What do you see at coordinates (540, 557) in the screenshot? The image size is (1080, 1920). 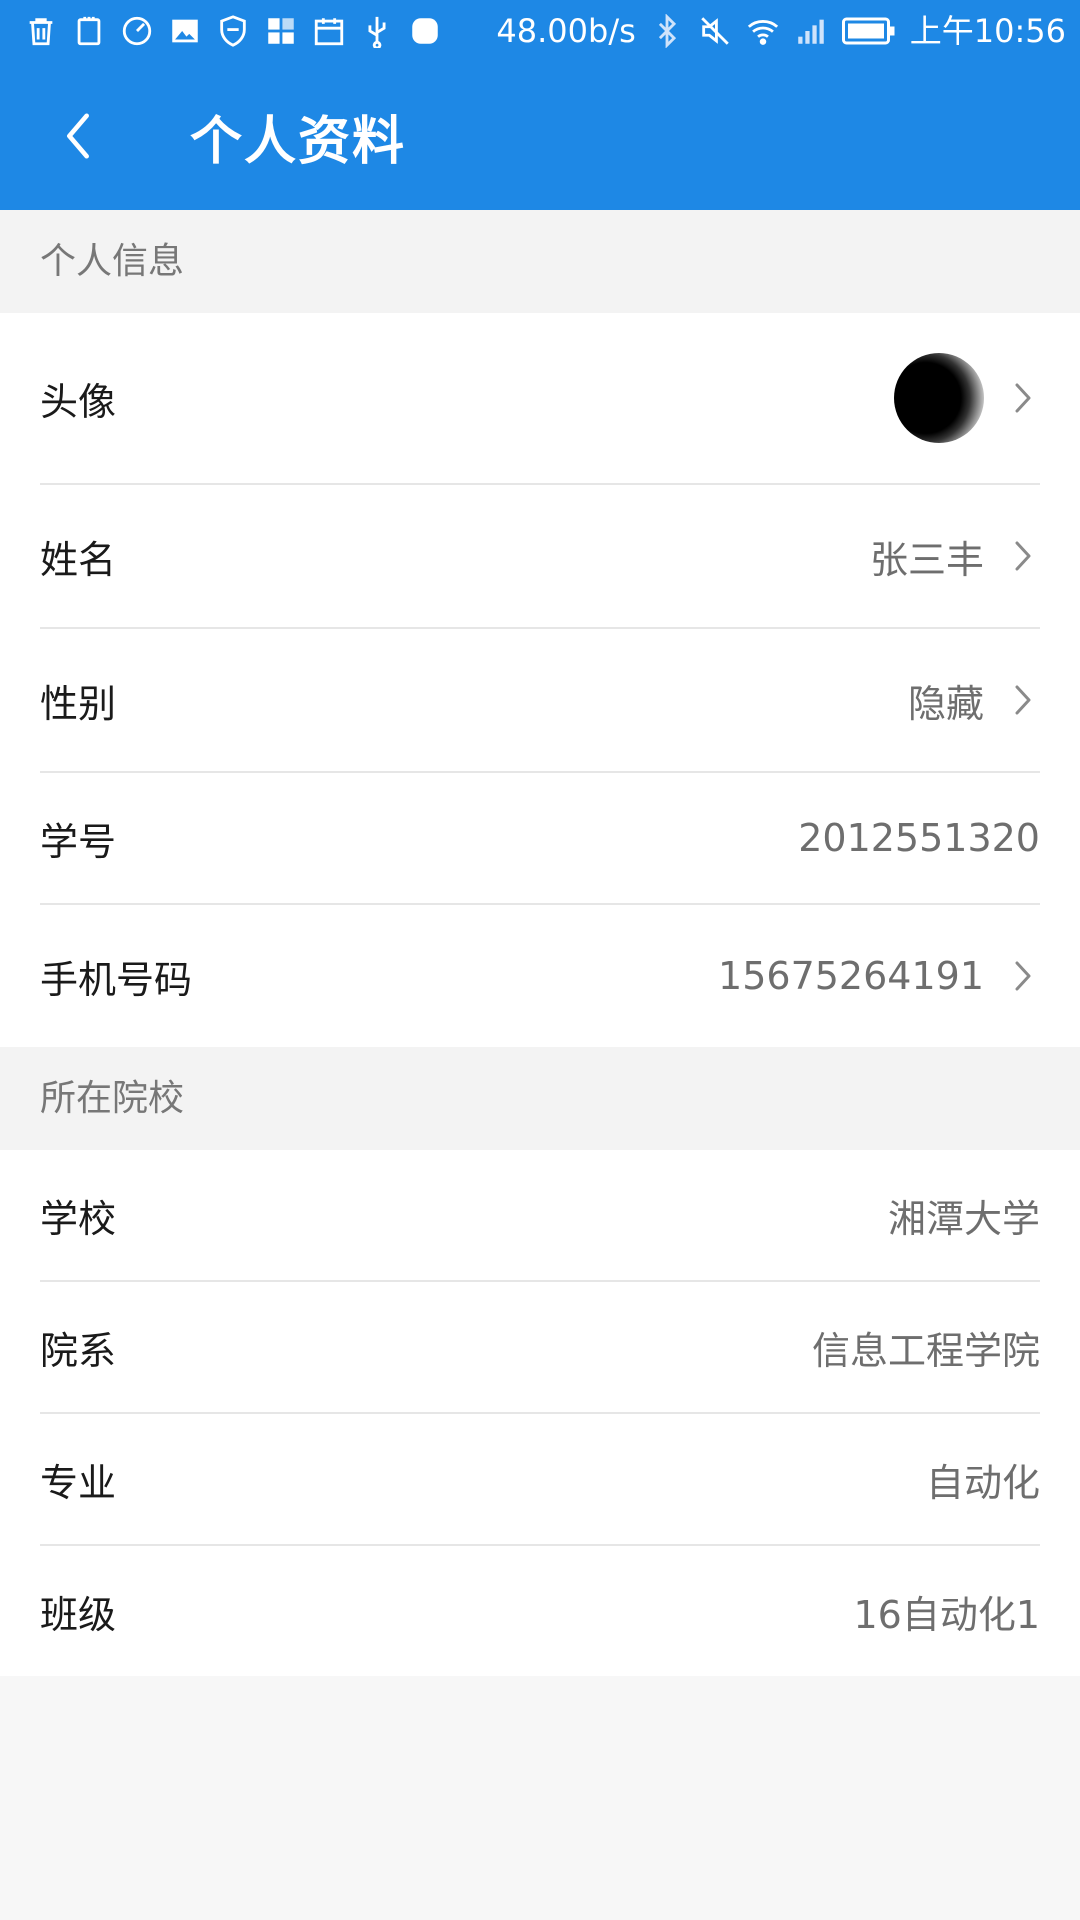 I see `row-name: 姓名 张三丰` at bounding box center [540, 557].